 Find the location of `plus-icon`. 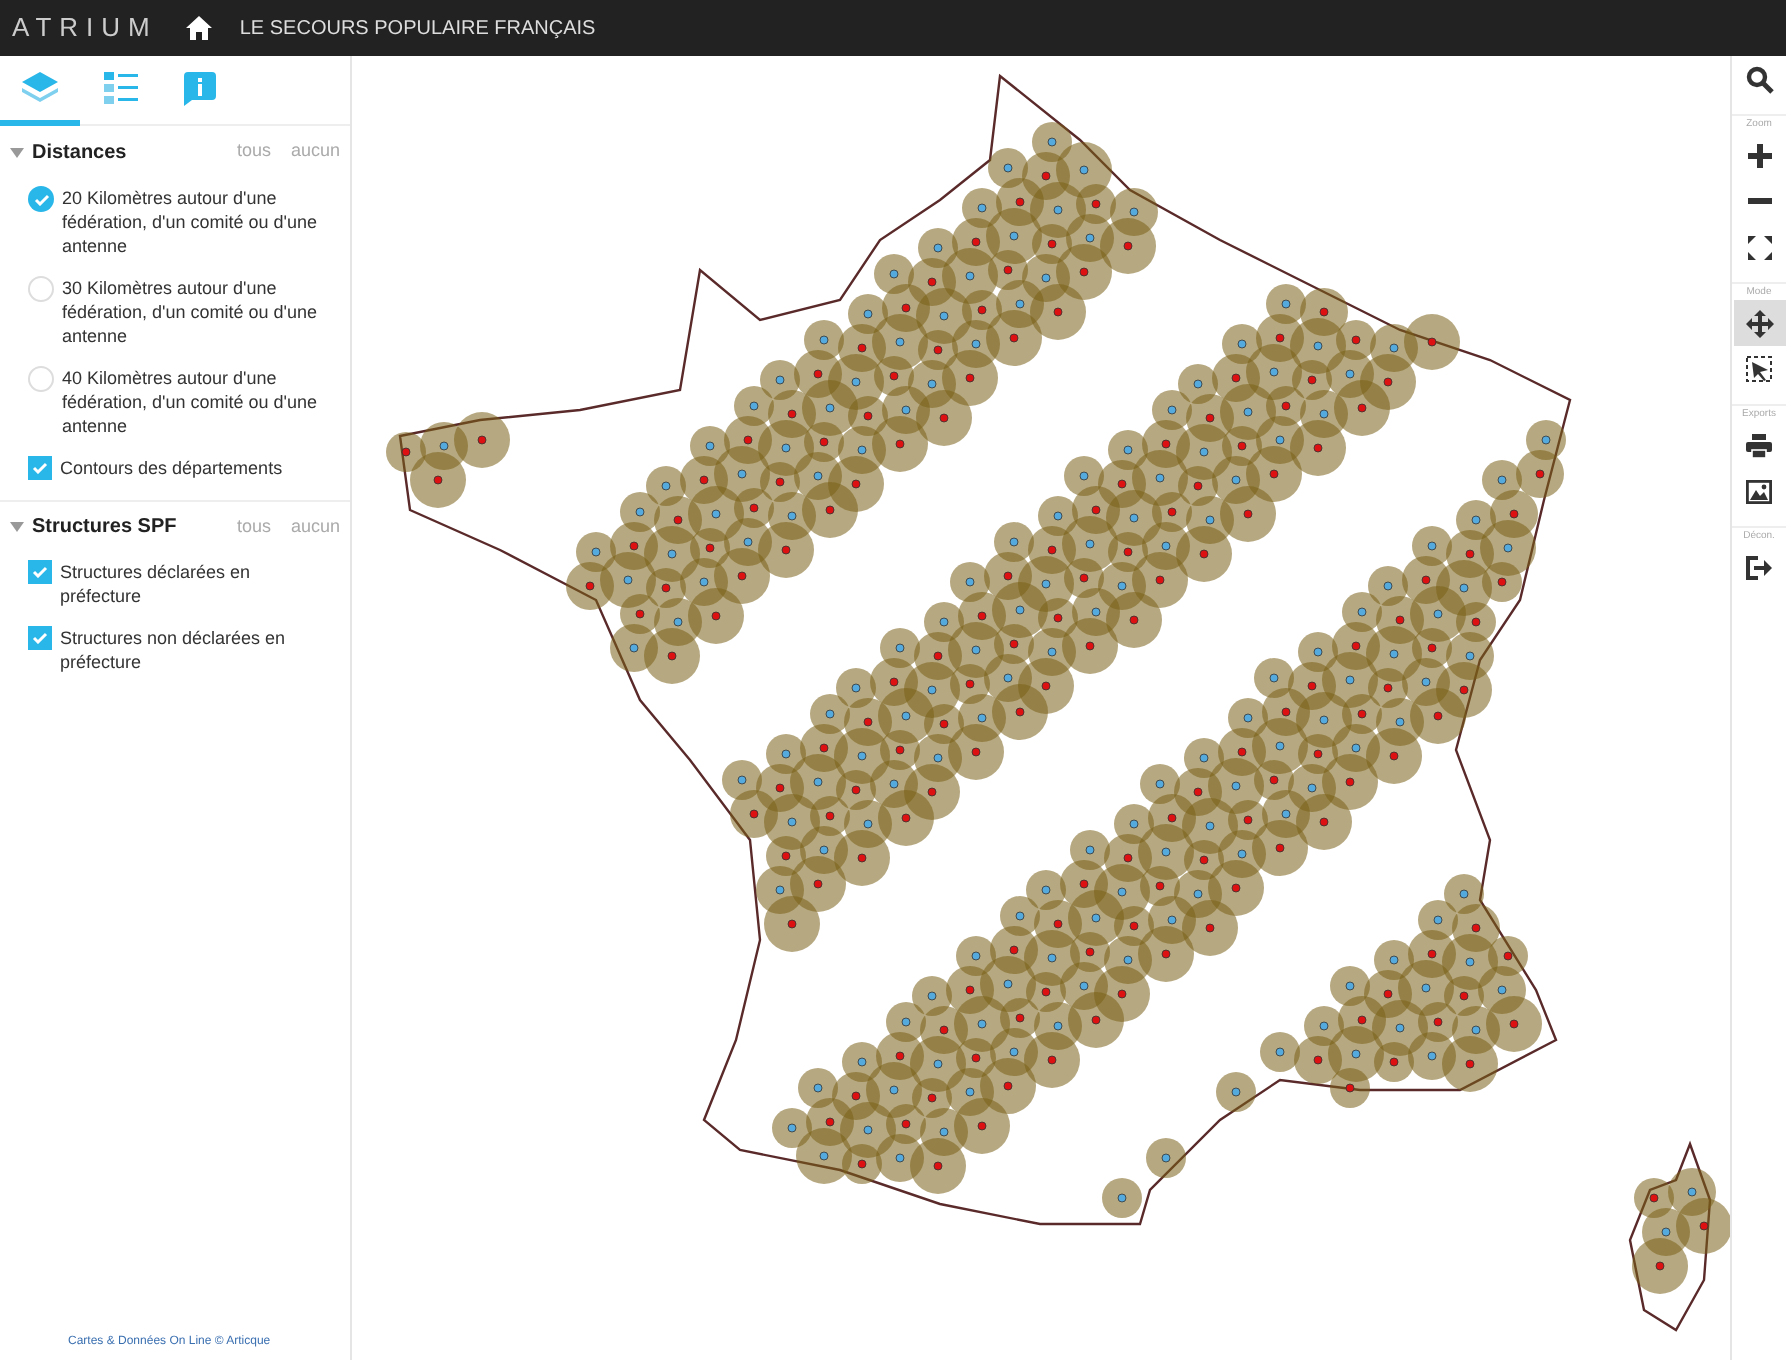

plus-icon is located at coordinates (1759, 155).